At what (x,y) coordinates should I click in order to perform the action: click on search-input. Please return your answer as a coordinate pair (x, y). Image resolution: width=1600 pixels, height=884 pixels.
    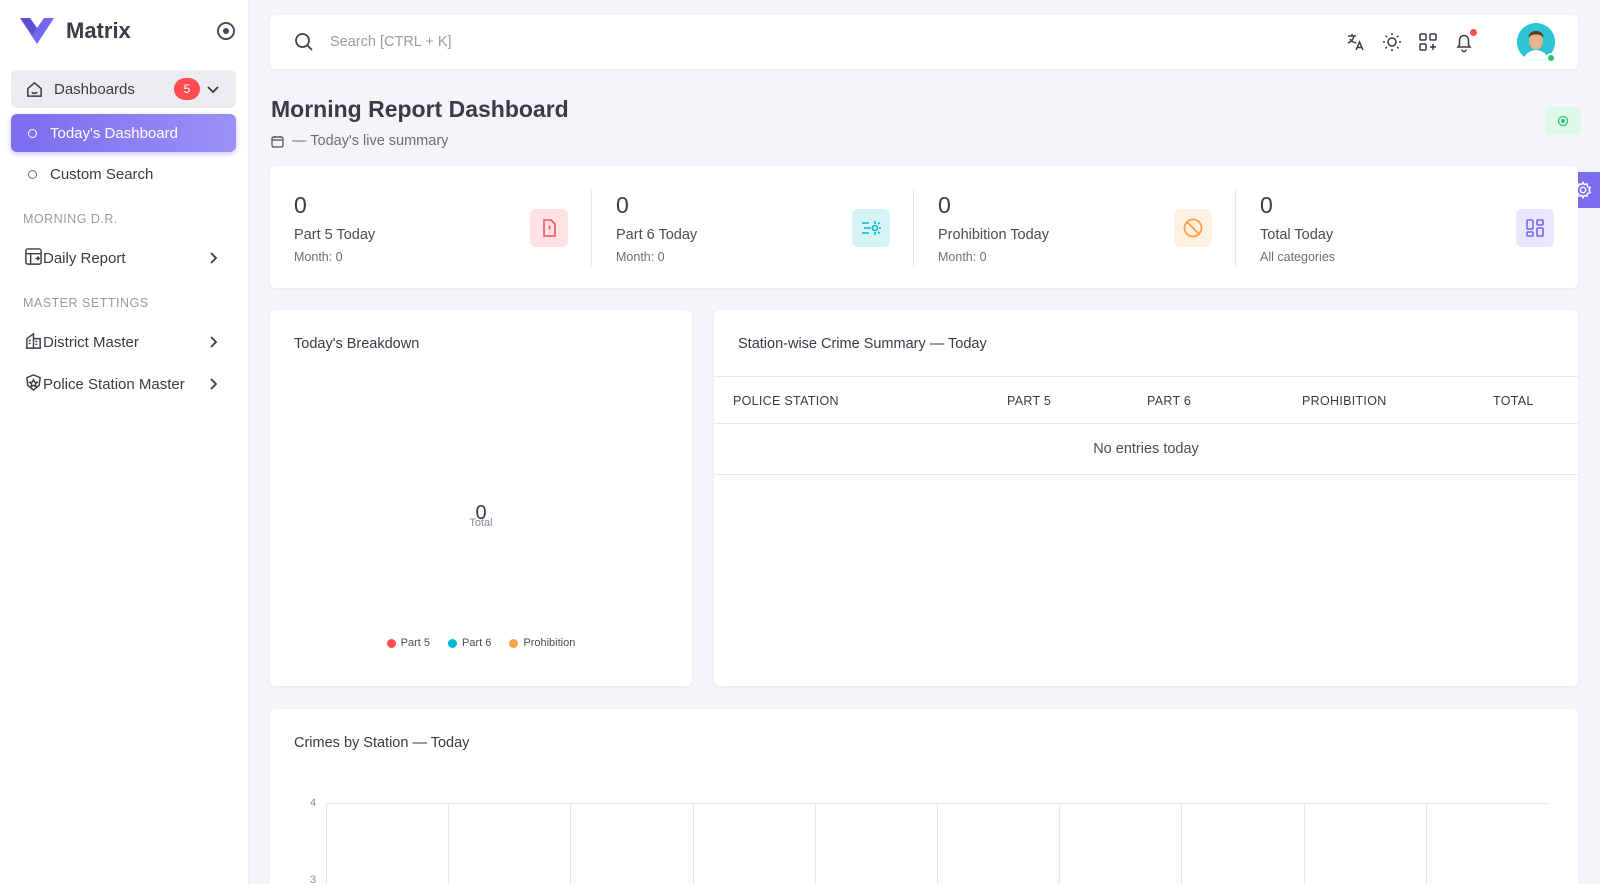
    Looking at the image, I should click on (630, 42).